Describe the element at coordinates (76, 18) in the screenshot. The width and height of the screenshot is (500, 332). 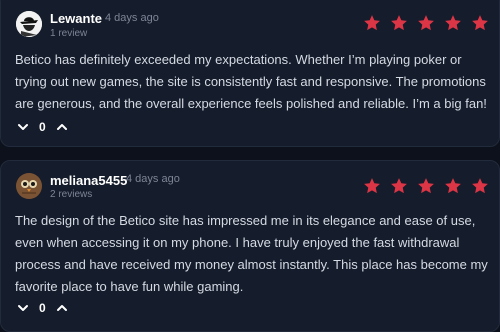
I see `review-username: Lewante` at that location.